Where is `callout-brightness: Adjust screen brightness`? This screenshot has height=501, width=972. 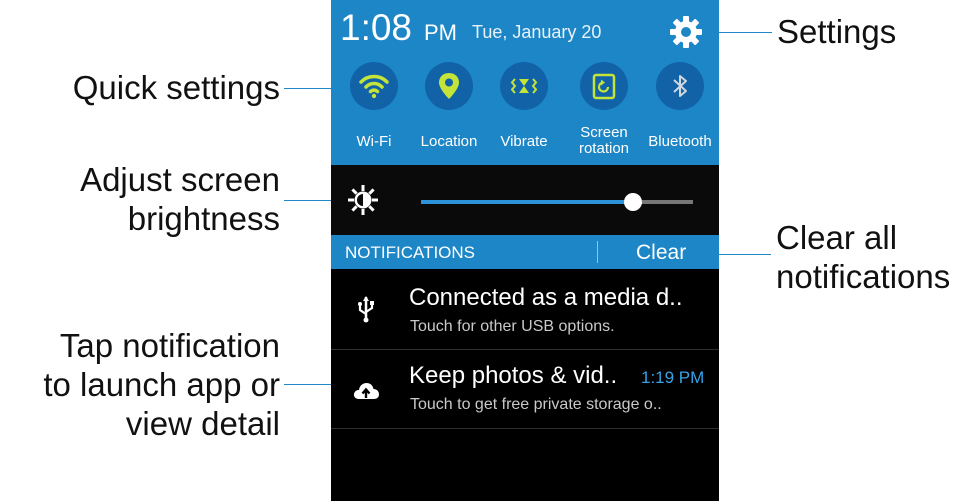
callout-brightness: Adjust screen brightness is located at coordinates (180, 199).